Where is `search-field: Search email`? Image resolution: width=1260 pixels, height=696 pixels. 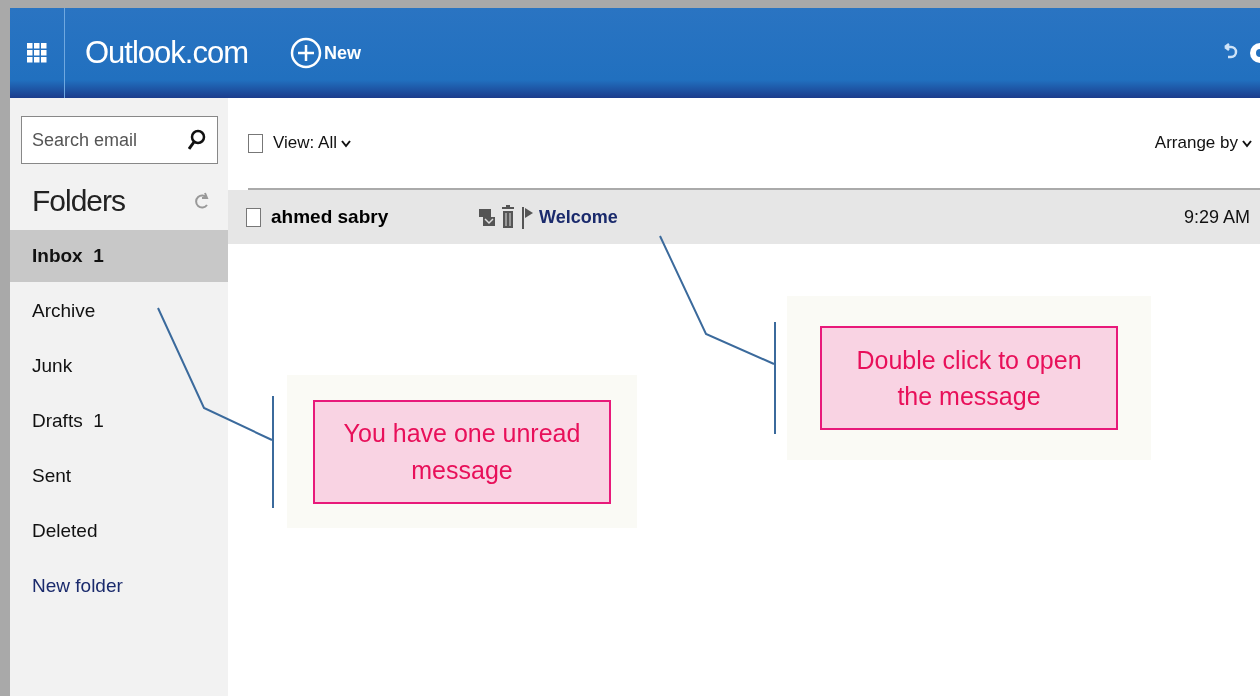 search-field: Search email is located at coordinates (119, 140).